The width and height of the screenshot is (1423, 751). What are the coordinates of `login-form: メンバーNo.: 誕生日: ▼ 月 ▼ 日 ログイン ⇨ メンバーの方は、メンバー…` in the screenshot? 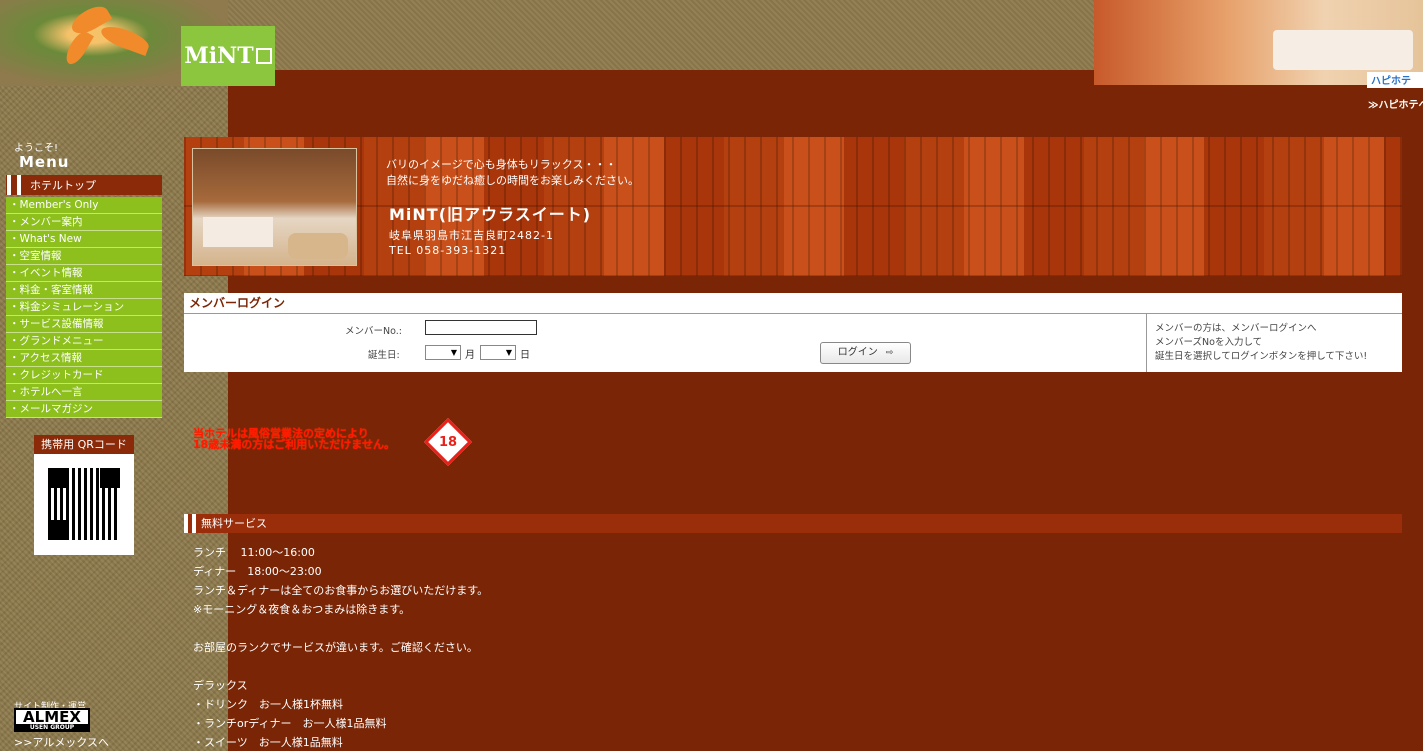 It's located at (793, 343).